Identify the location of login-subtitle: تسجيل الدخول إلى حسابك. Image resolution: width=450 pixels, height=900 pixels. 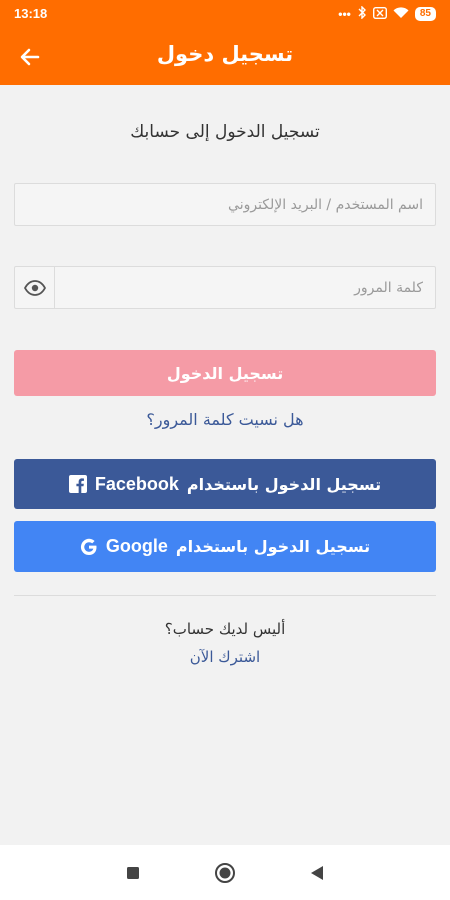
(225, 132).